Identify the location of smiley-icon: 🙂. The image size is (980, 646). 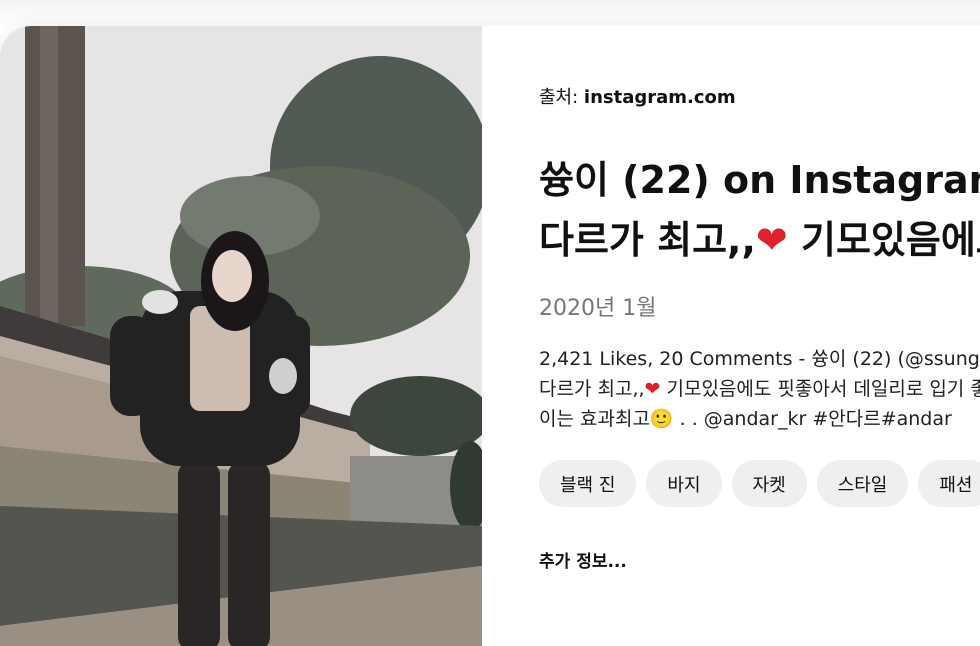
(661, 419).